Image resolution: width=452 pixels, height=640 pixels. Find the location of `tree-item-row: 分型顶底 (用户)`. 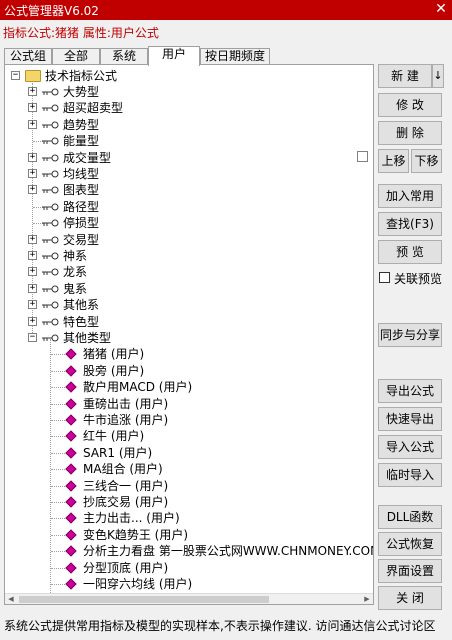

tree-item-row: 分型顶底 (用户) is located at coordinates (185, 568).